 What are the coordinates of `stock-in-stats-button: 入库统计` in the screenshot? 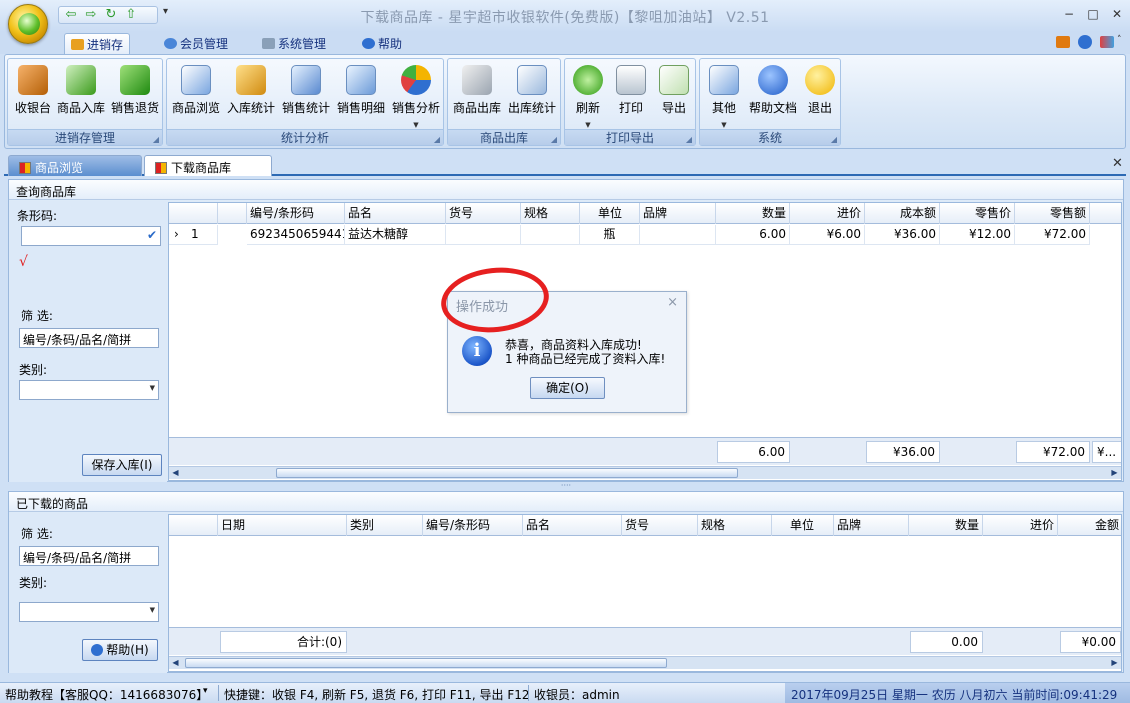 It's located at (251, 93).